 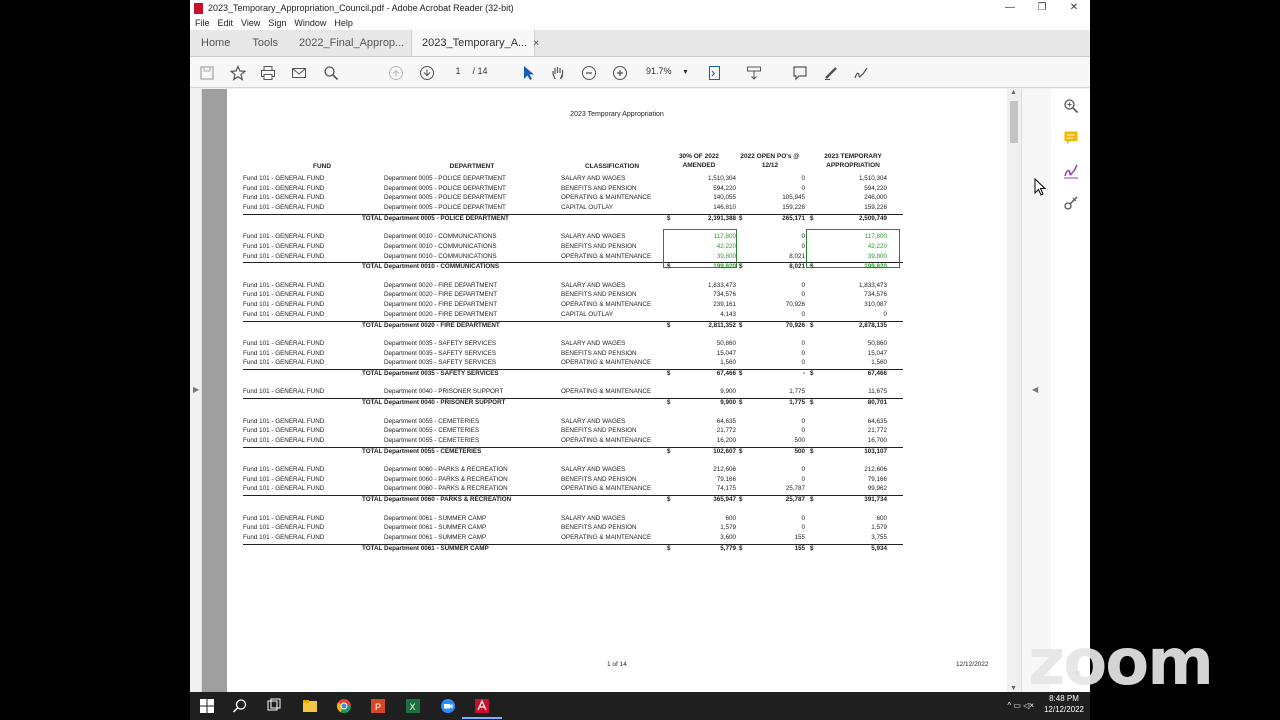 I want to click on left-panel-toggle: ▶, so click(x=196, y=390).